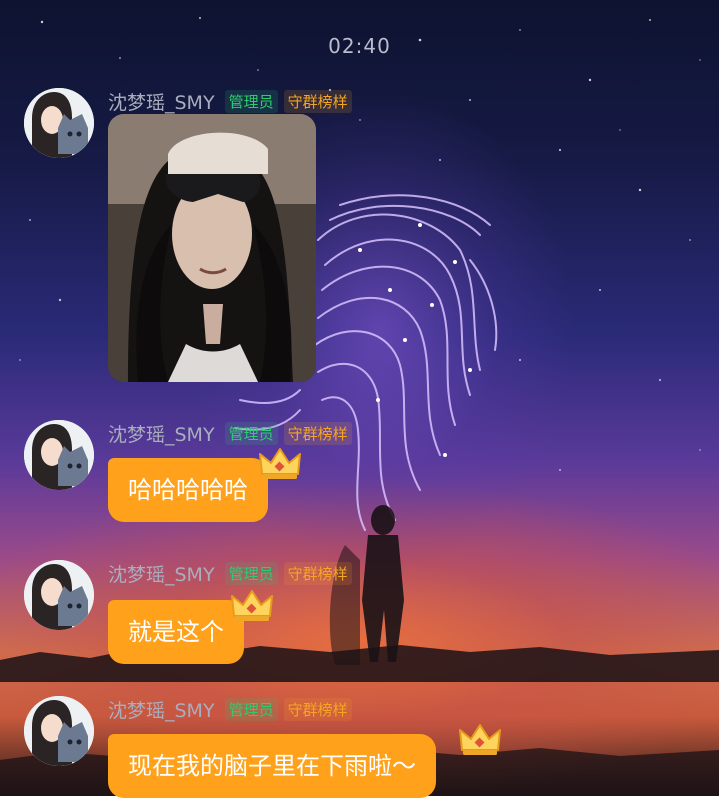 Image resolution: width=719 pixels, height=798 pixels. I want to click on timestamp: 02:40, so click(359, 46).